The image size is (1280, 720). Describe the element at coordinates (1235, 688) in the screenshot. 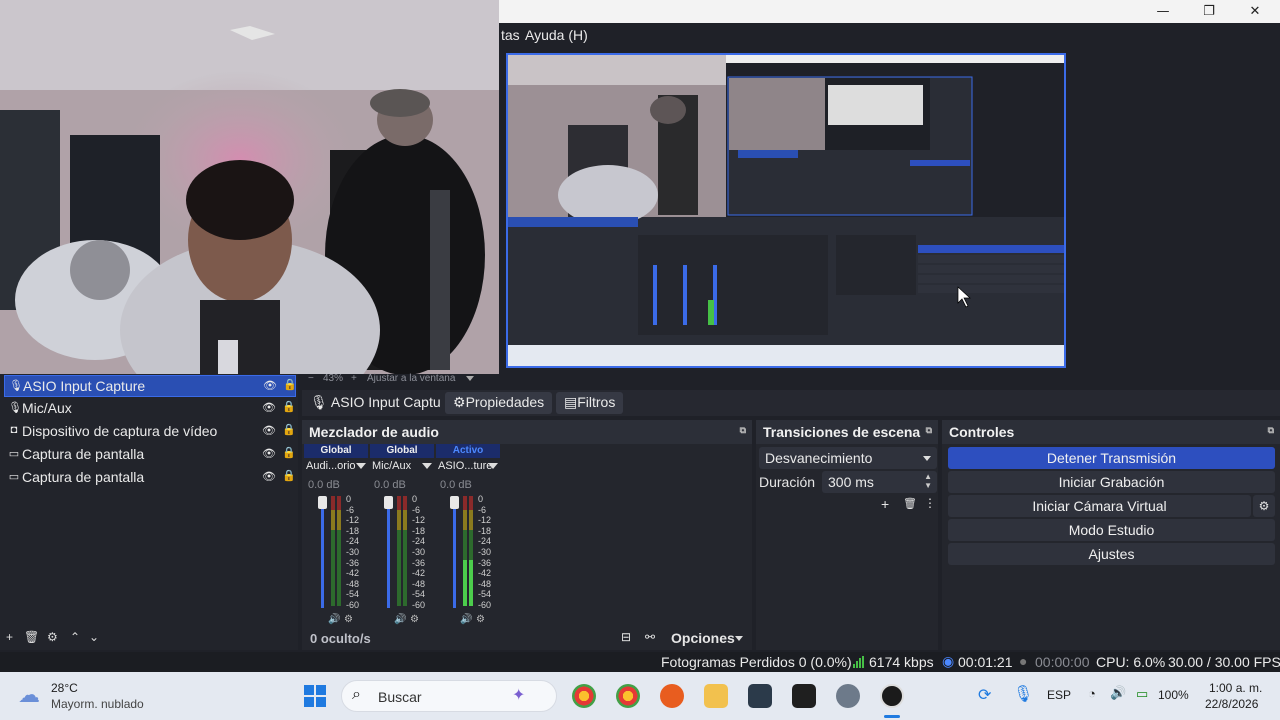

I see `clock-time: 1:00 a. m.` at that location.